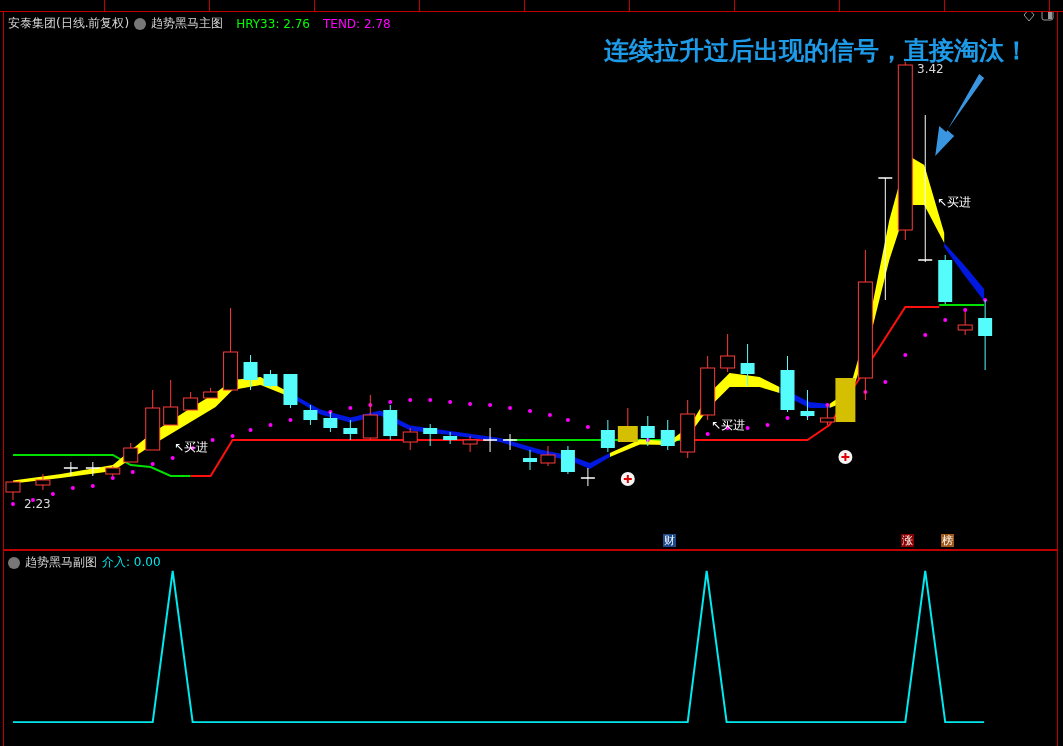  What do you see at coordinates (131, 562) in the screenshot?
I see `entry-value: 介入: 0.00` at bounding box center [131, 562].